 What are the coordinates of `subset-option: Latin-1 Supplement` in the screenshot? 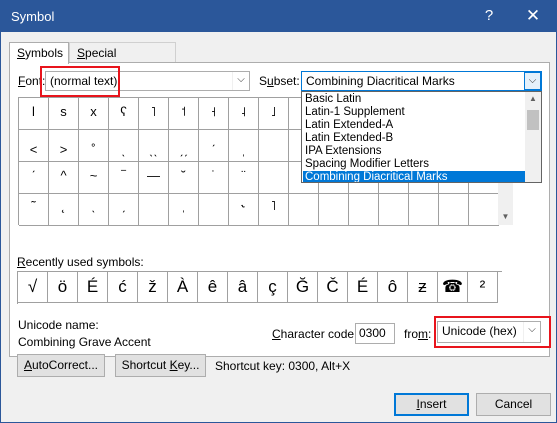 It's located at (414, 112).